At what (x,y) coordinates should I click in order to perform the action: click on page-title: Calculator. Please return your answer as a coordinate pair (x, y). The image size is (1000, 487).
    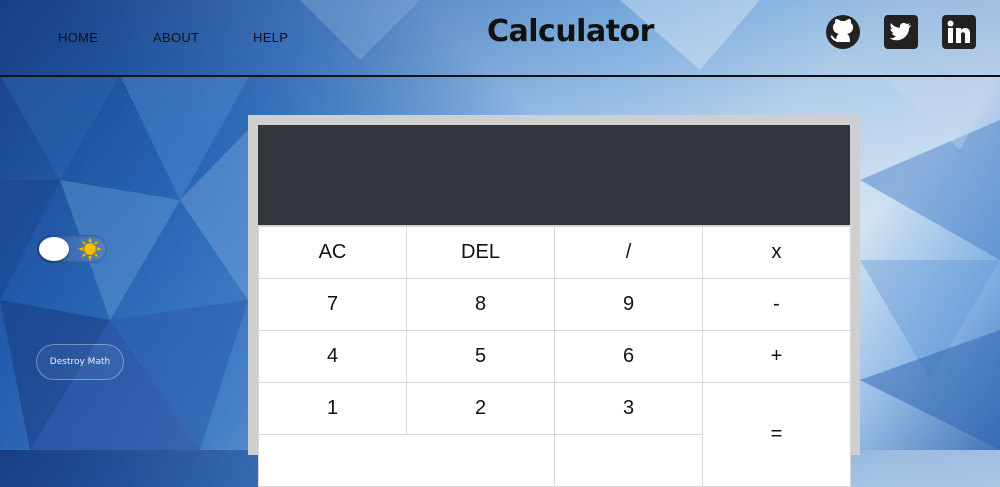
    Looking at the image, I should click on (570, 31).